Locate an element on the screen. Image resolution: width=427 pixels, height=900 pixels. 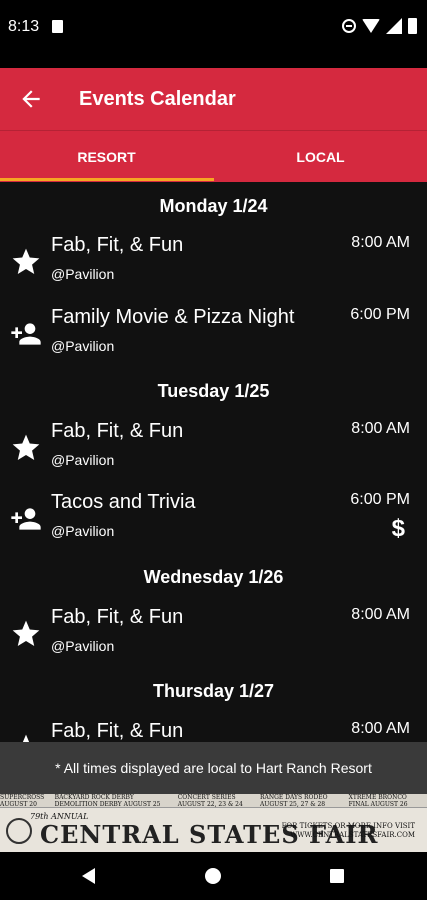
battery-icon is located at coordinates (412, 26).